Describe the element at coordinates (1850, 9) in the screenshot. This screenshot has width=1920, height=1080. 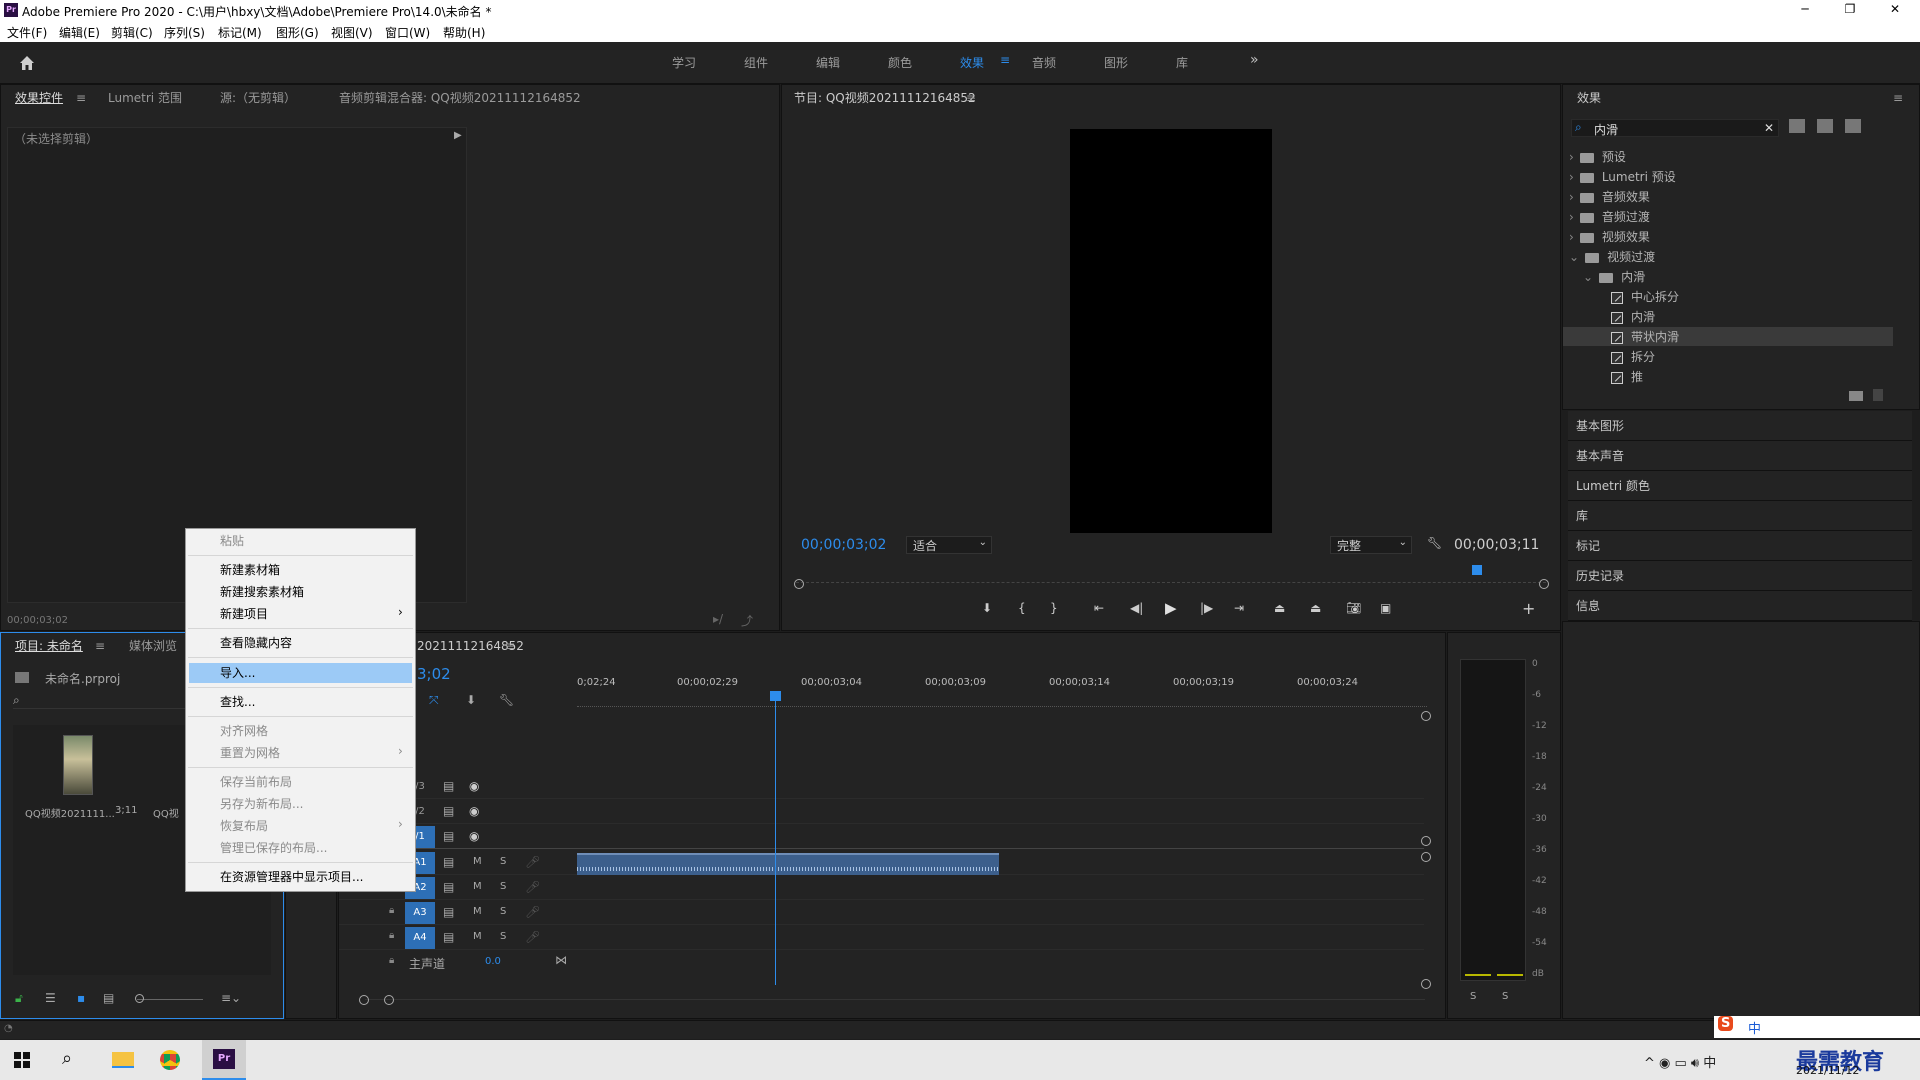
I see `maximize-button: ❐` at that location.